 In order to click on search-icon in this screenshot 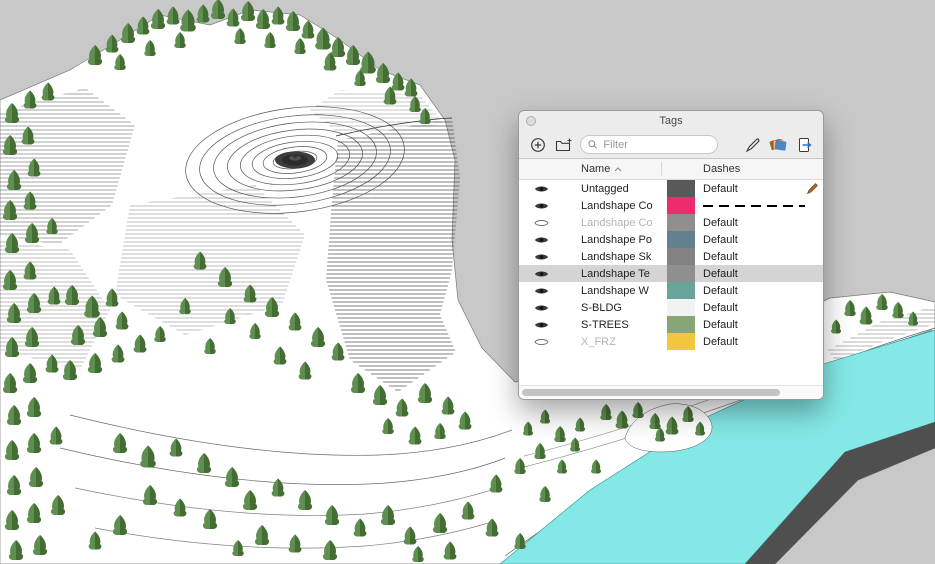, I will do `click(592, 144)`.